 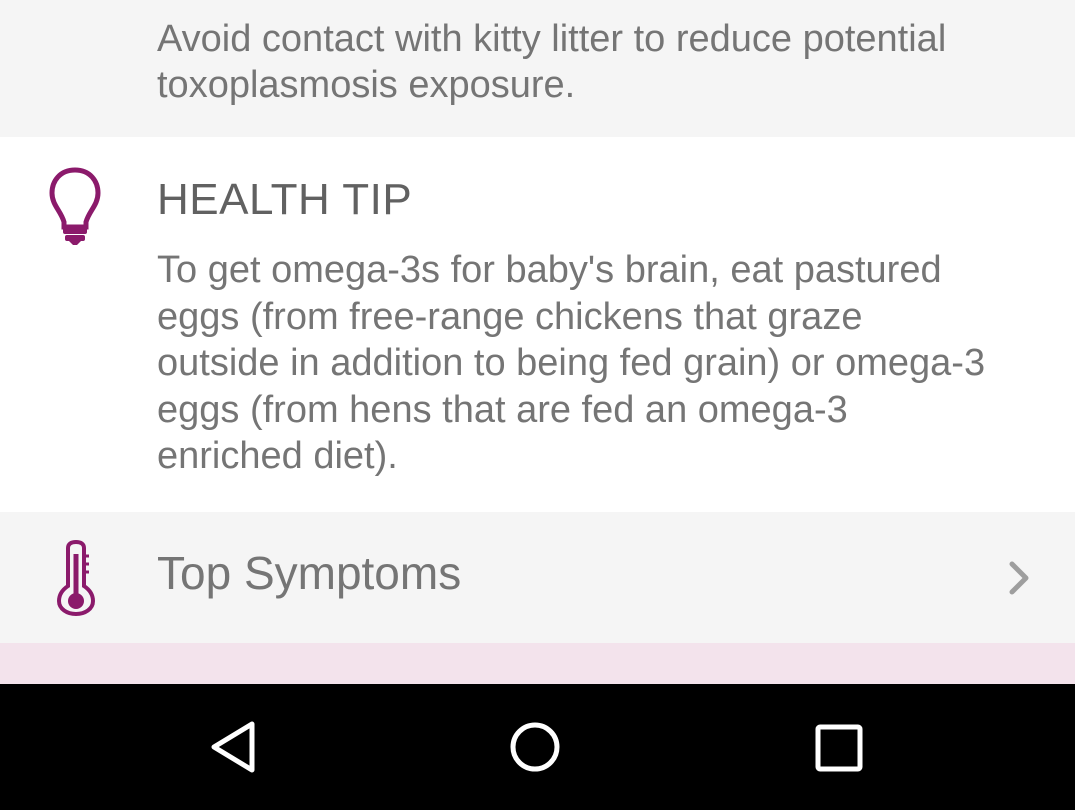 What do you see at coordinates (285, 199) in the screenshot?
I see `health-tip-title: HEALTH TIP` at bounding box center [285, 199].